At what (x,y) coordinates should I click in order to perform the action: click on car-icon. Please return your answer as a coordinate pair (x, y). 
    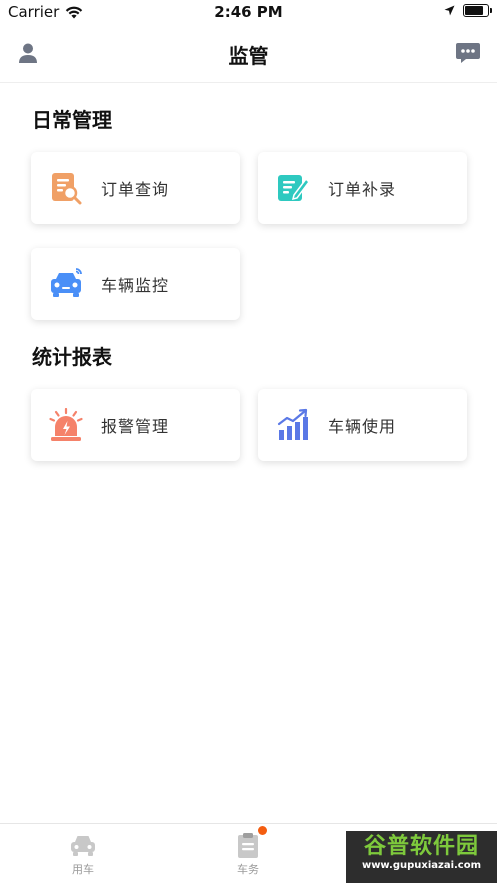
    Looking at the image, I should click on (83, 846).